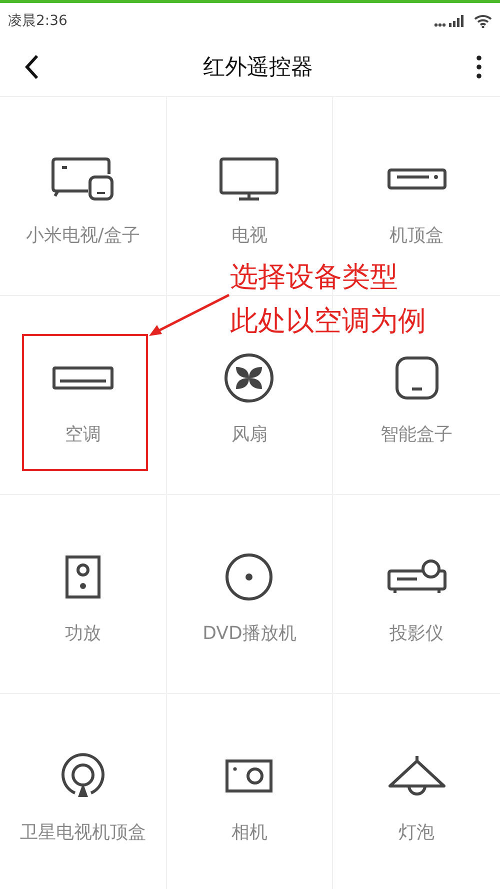  Describe the element at coordinates (314, 277) in the screenshot. I see `annotation-text: 选择设备类型` at that location.